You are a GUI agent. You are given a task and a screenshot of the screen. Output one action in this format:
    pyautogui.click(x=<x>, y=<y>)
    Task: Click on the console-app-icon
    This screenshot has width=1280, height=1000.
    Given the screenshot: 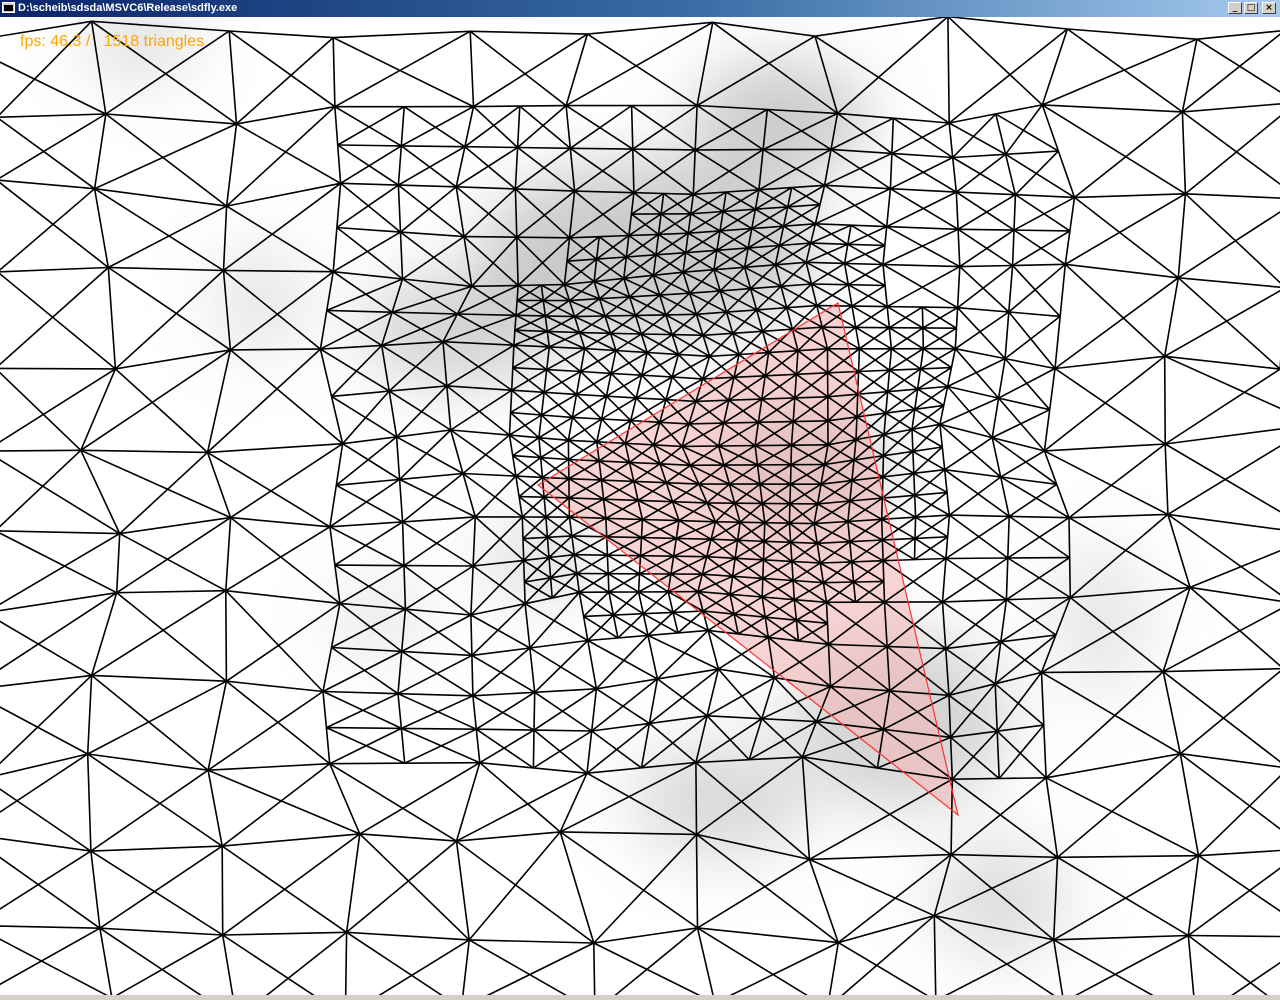 What is the action you would take?
    pyautogui.click(x=8, y=7)
    